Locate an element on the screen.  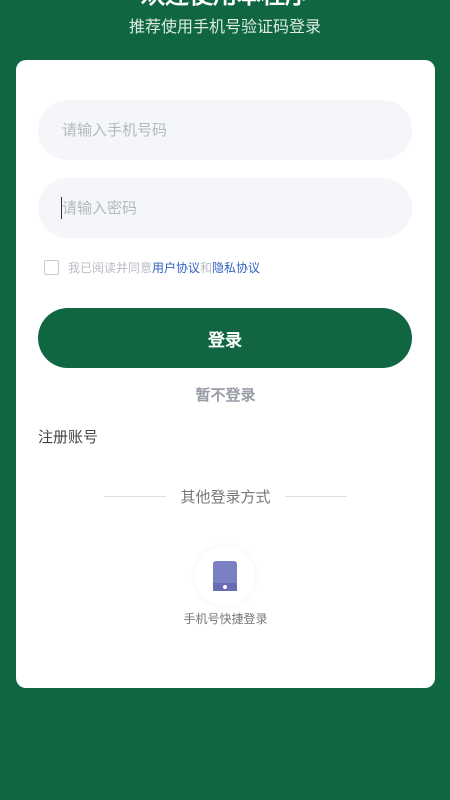
phone-quick-login-button is located at coordinates (225, 576).